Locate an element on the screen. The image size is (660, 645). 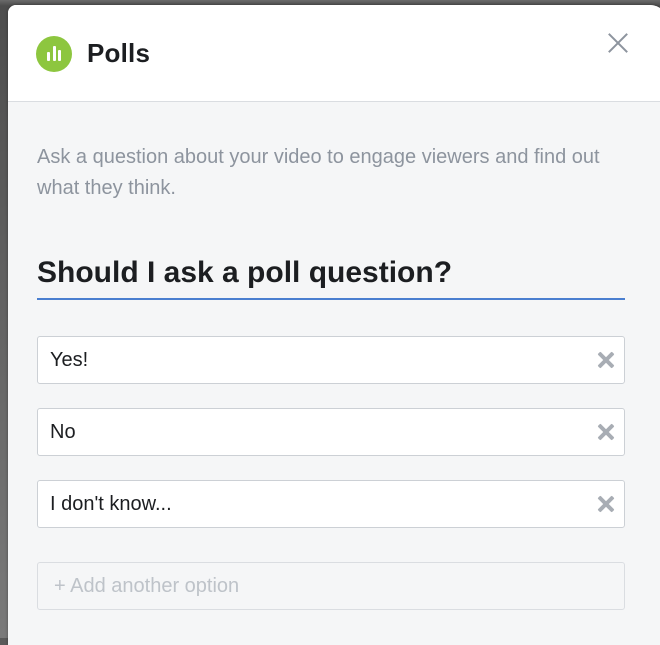
poll-question-input: Should I ask a poll question? is located at coordinates (331, 276).